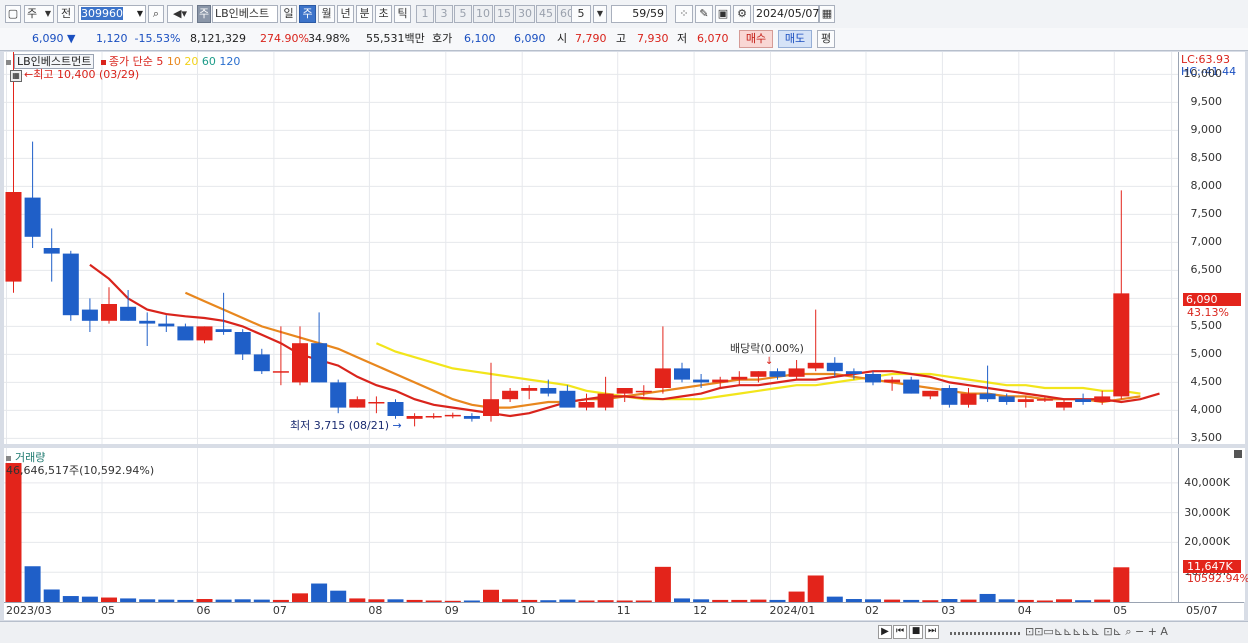 This screenshot has height=643, width=1248. What do you see at coordinates (1206, 270) in the screenshot?
I see `price-tick-label: 6,500` at bounding box center [1206, 270].